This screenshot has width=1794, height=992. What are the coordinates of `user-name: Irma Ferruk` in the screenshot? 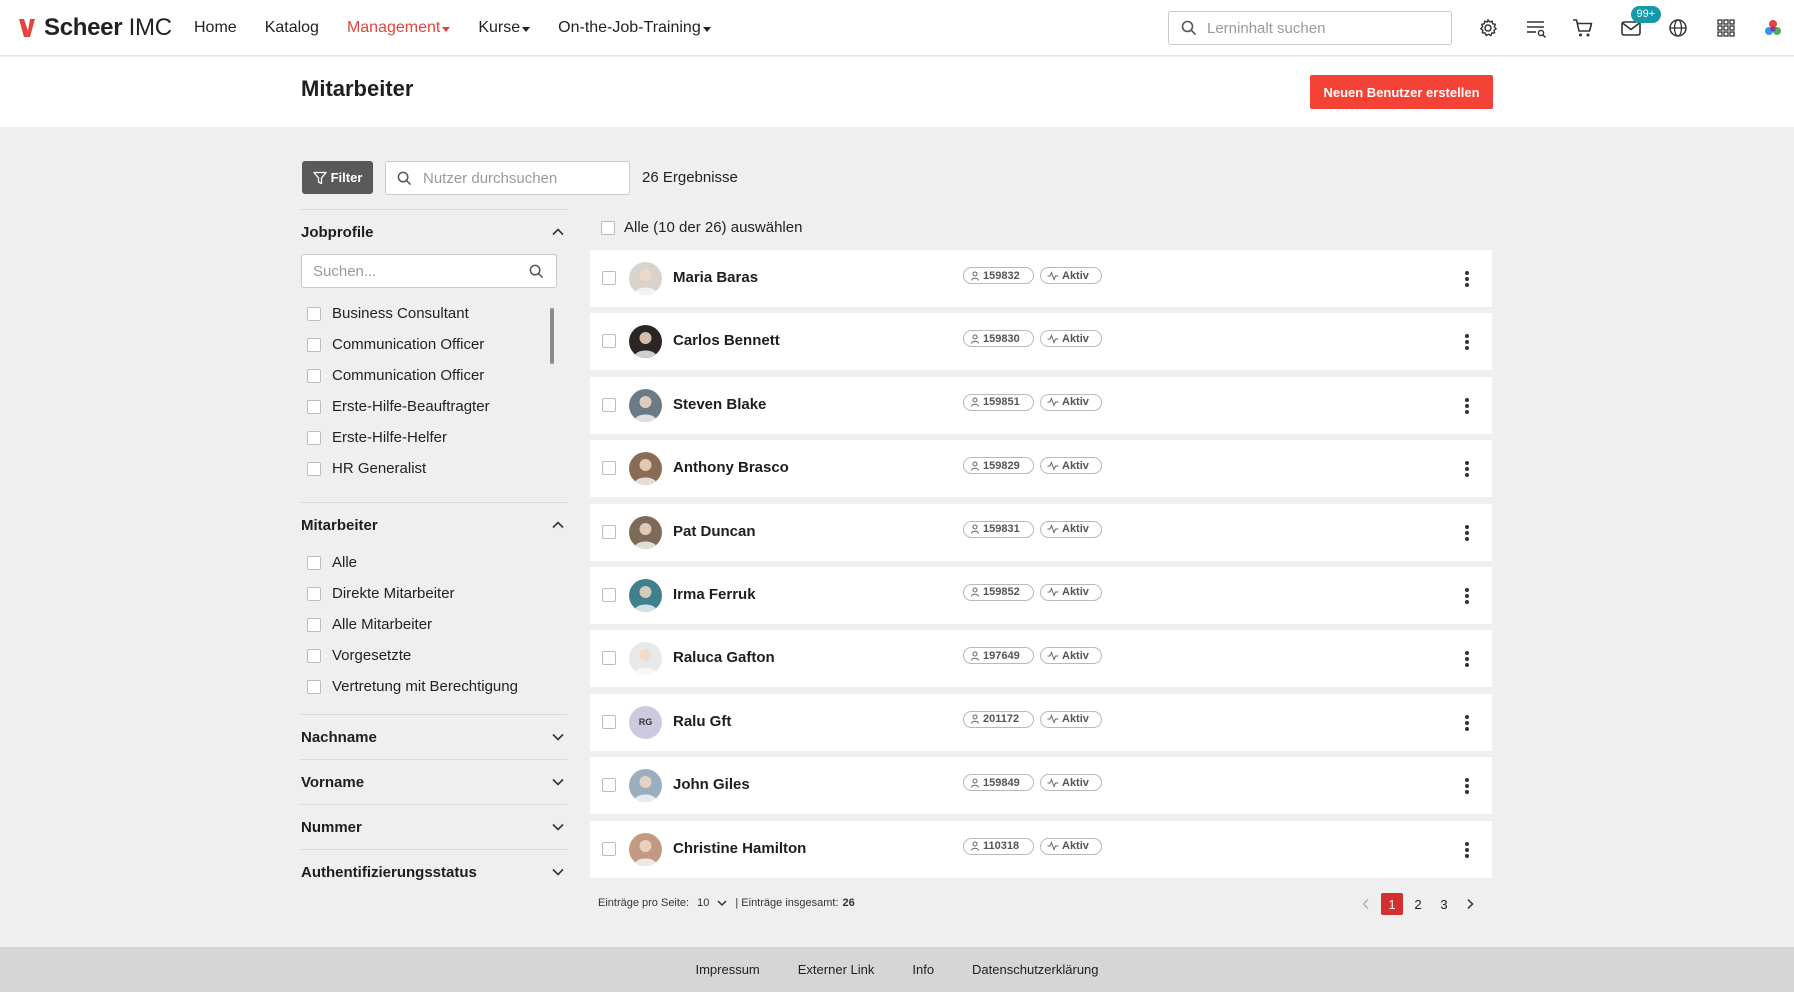 It's located at (714, 594).